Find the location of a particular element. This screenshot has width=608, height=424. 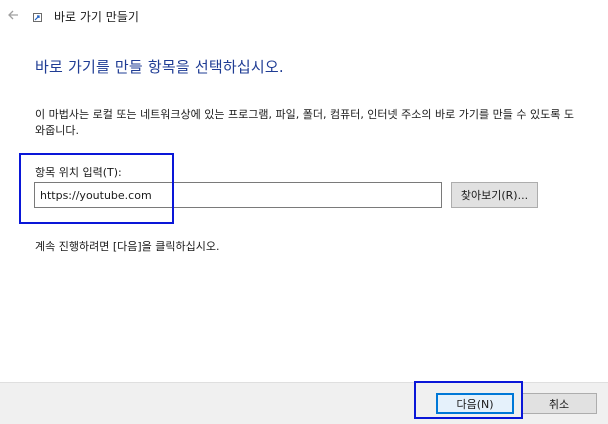

cancel-button: 취소 is located at coordinates (559, 403).